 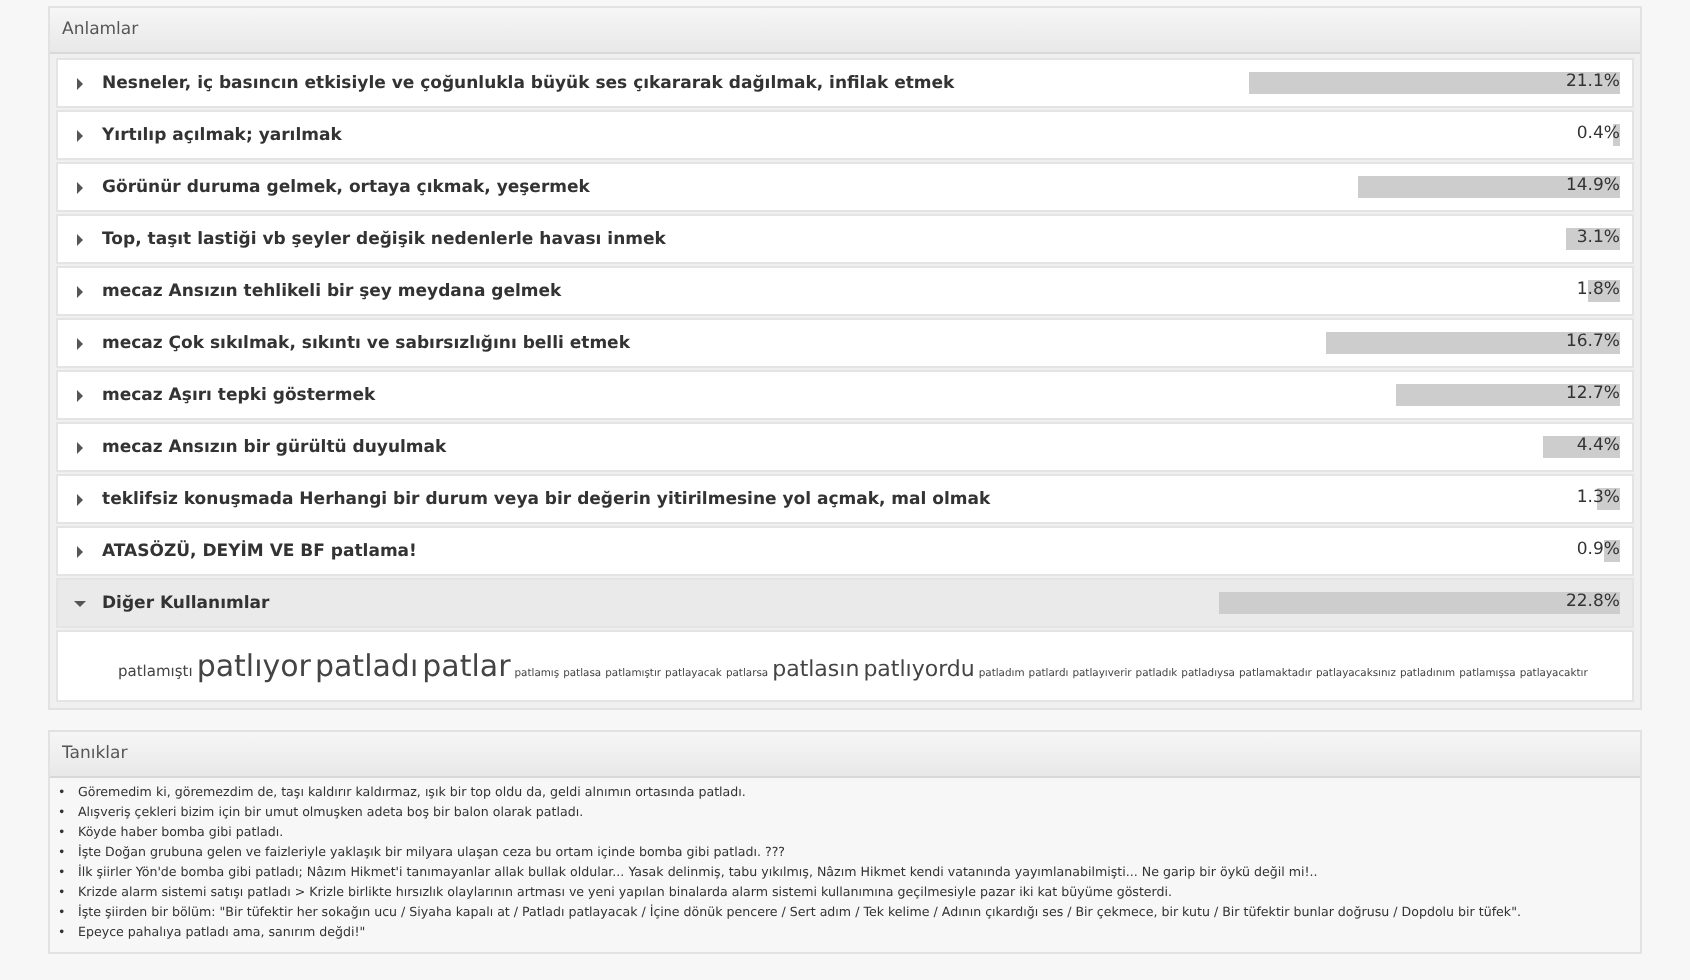 What do you see at coordinates (845, 135) in the screenshot?
I see `meaning-row: Yırtılıp açılmak; yarılmak 0.4%` at bounding box center [845, 135].